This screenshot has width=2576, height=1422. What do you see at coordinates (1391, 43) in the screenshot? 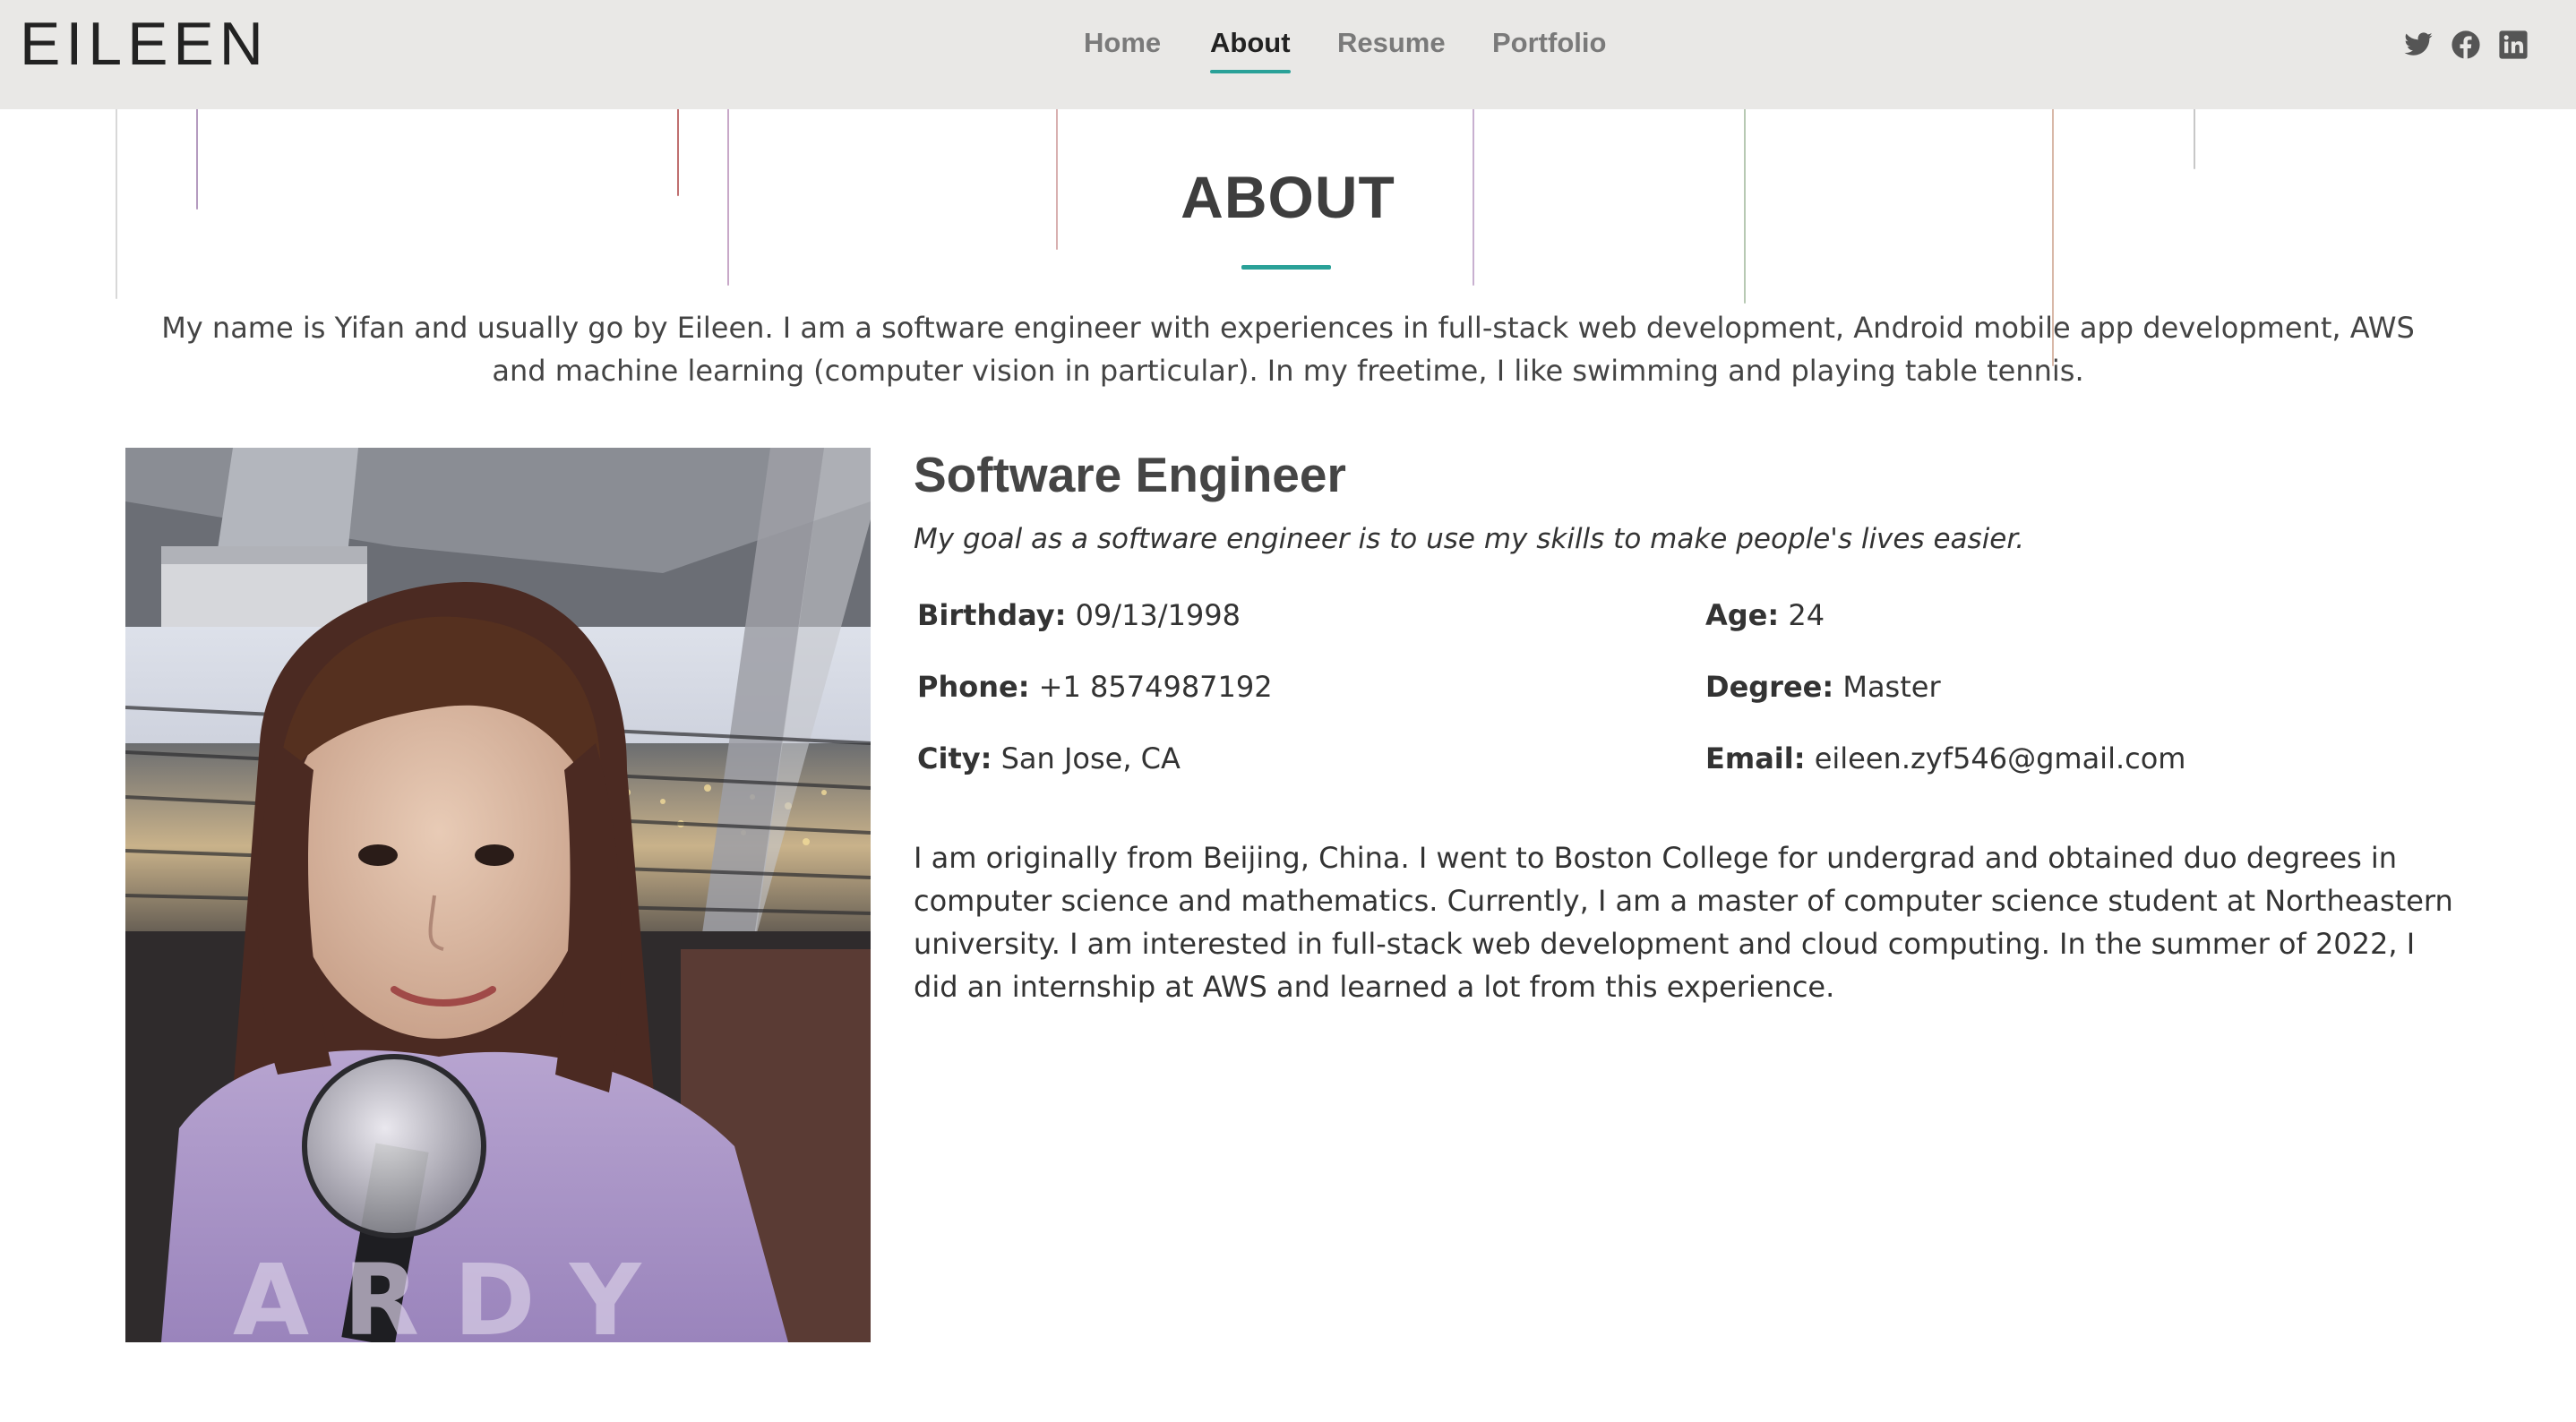
I see `nav-item-resume: Resume` at bounding box center [1391, 43].